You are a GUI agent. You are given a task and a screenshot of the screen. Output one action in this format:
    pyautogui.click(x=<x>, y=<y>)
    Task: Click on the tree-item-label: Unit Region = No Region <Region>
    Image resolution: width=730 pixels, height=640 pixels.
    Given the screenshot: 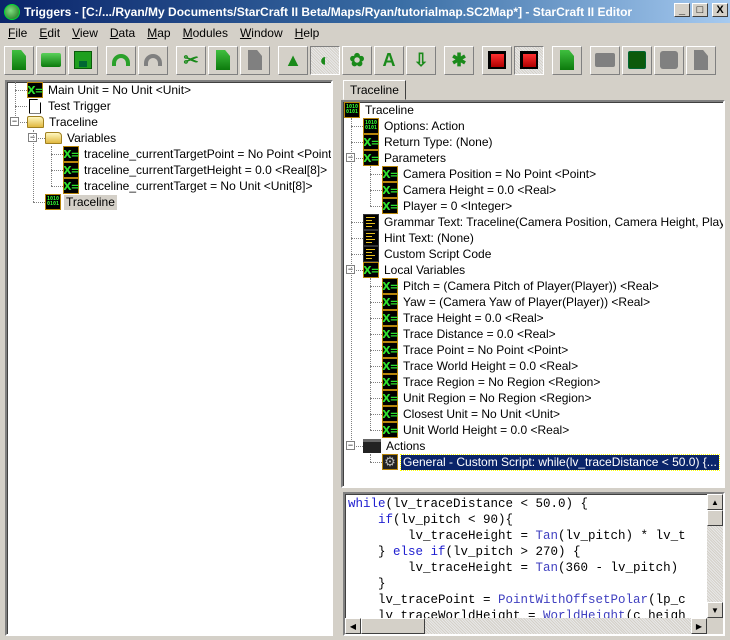 What is the action you would take?
    pyautogui.click(x=497, y=397)
    